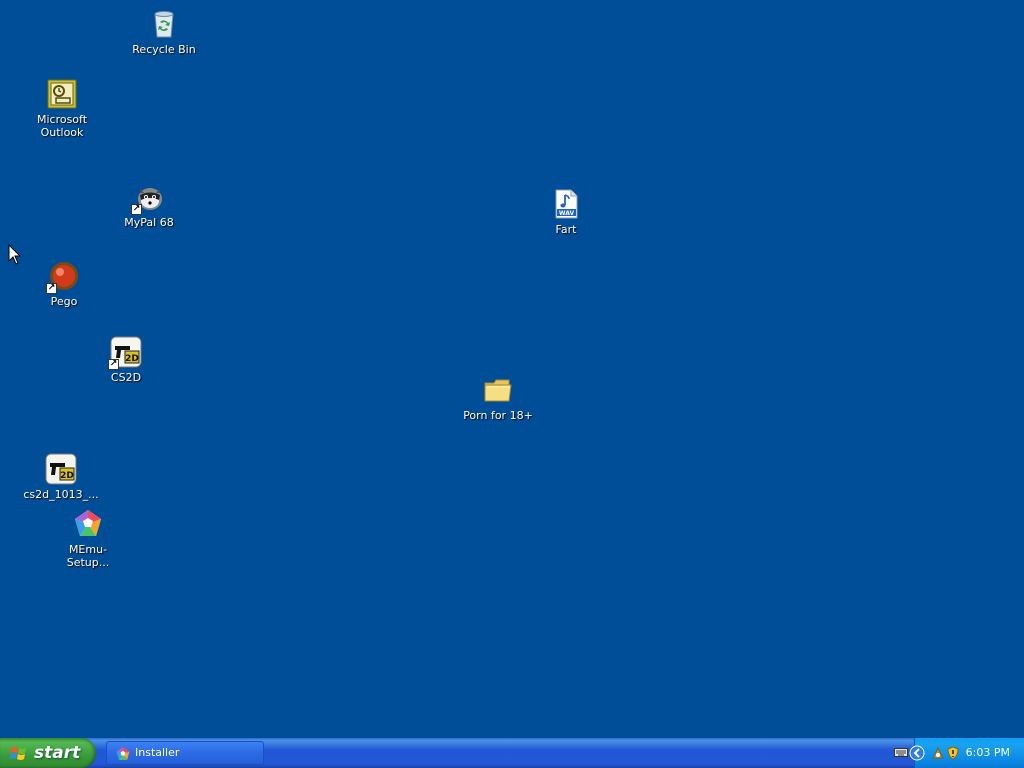  Describe the element at coordinates (953, 753) in the screenshot. I see `security-shield-icon` at that location.